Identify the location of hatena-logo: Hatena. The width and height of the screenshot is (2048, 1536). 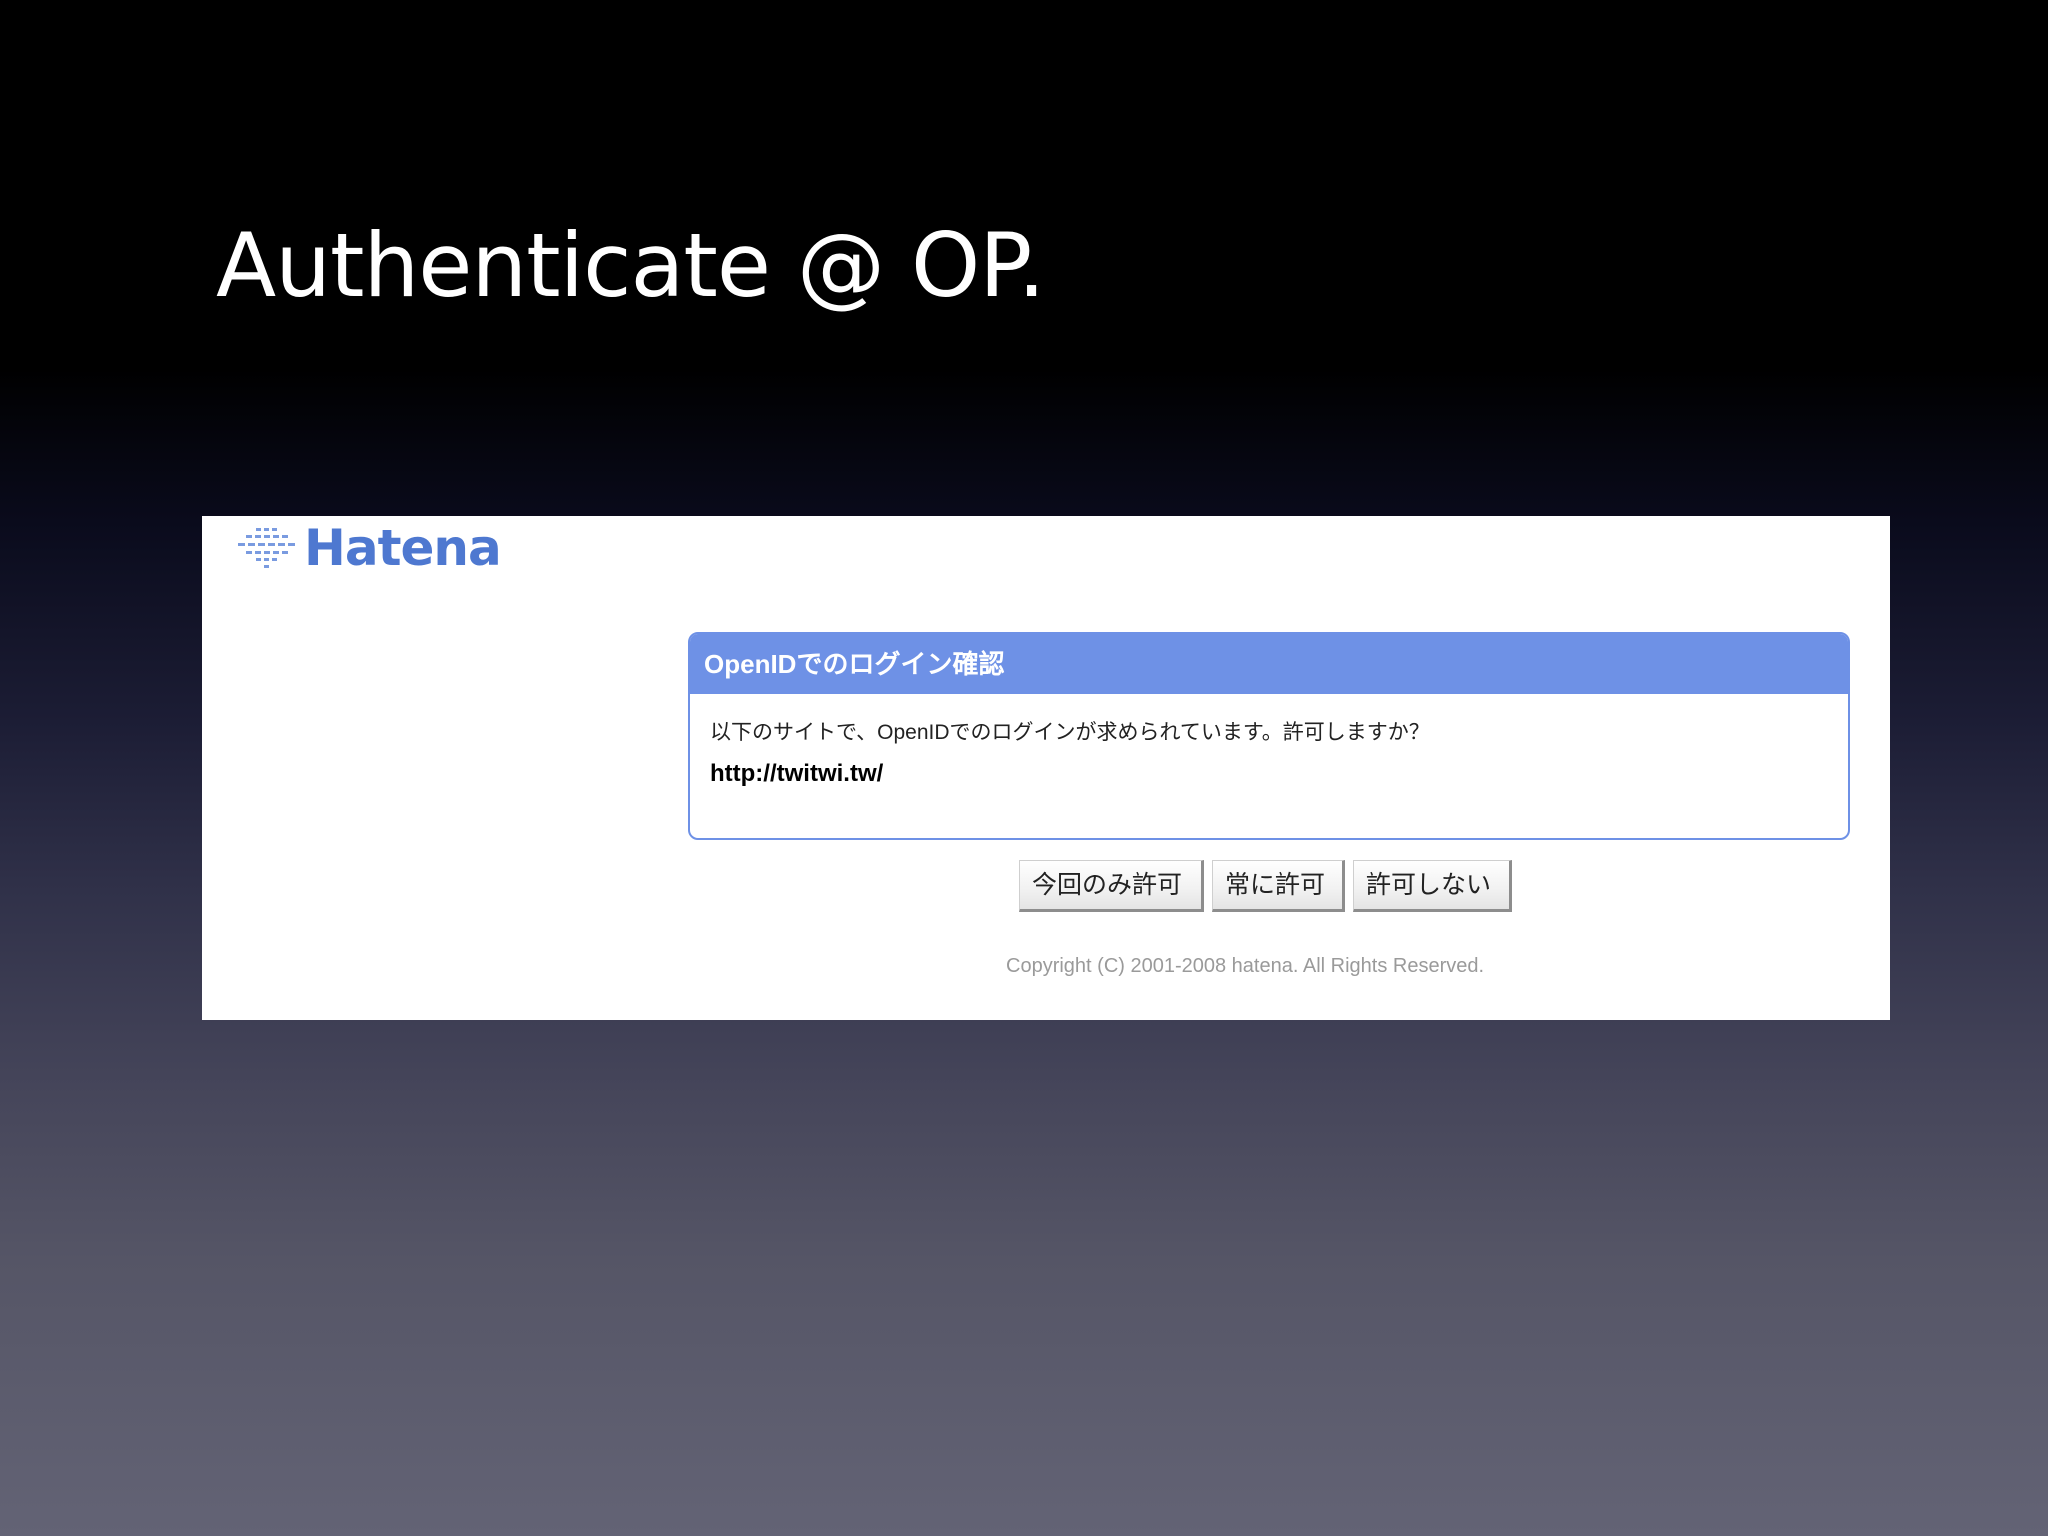
(369, 548).